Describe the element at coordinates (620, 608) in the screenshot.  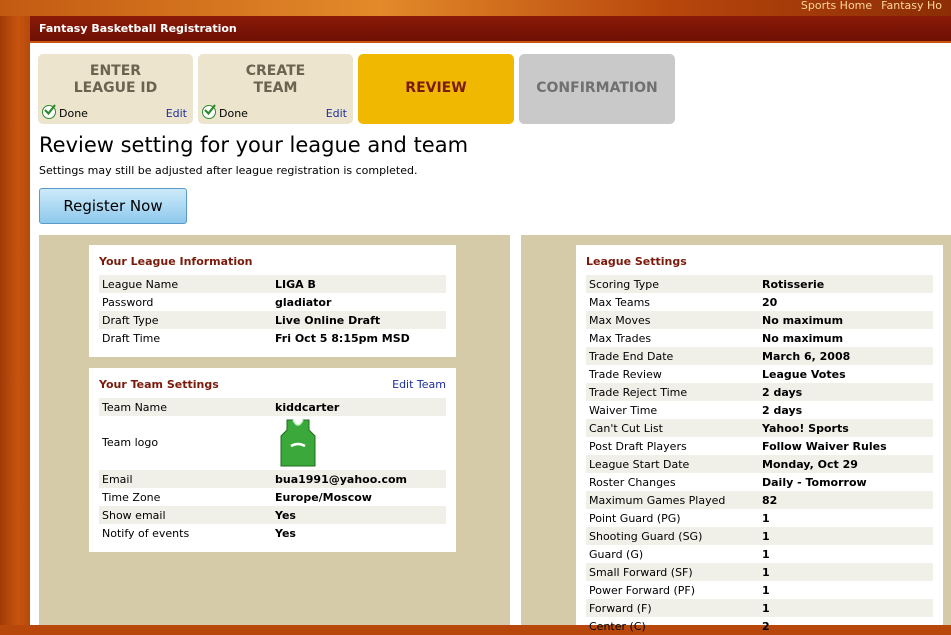
I see `setting-label: Forward (F)` at that location.